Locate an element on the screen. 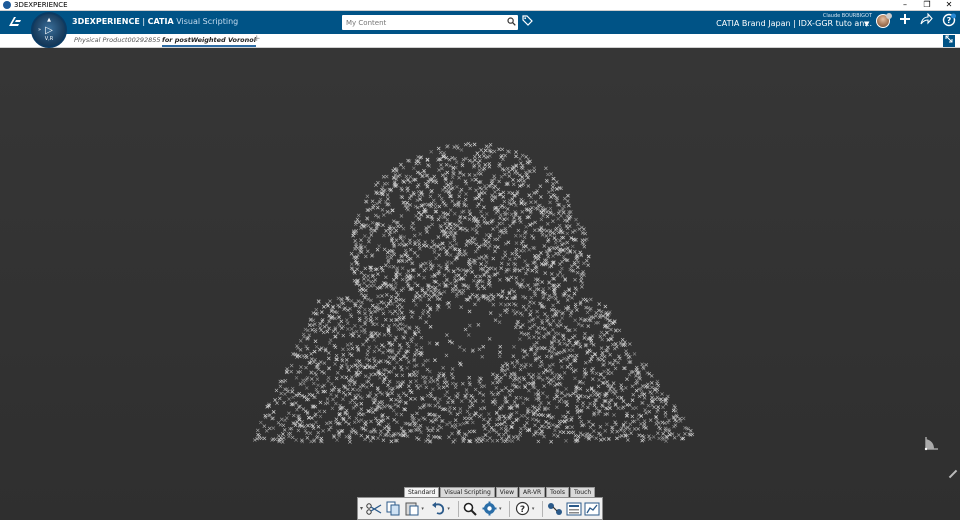 The width and height of the screenshot is (960, 520). window-controls: – ❐ ✕ is located at coordinates (927, 5).